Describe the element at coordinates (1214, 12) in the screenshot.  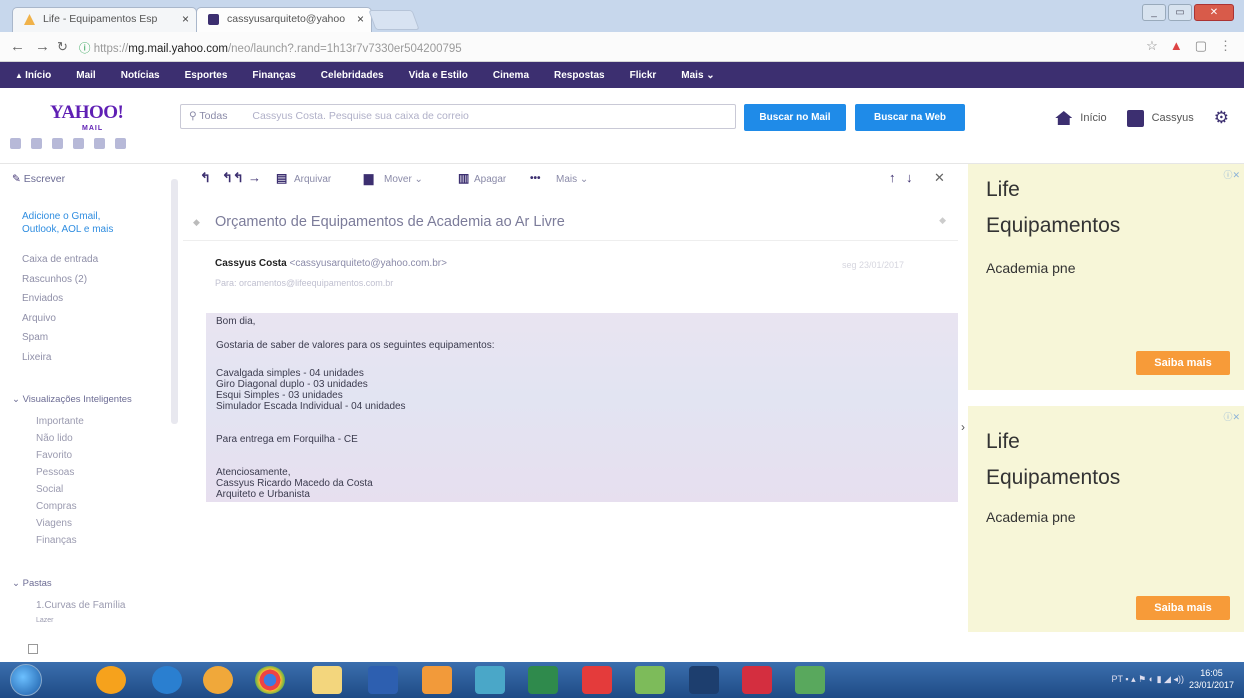
I see `window-close-icon: ✕` at that location.